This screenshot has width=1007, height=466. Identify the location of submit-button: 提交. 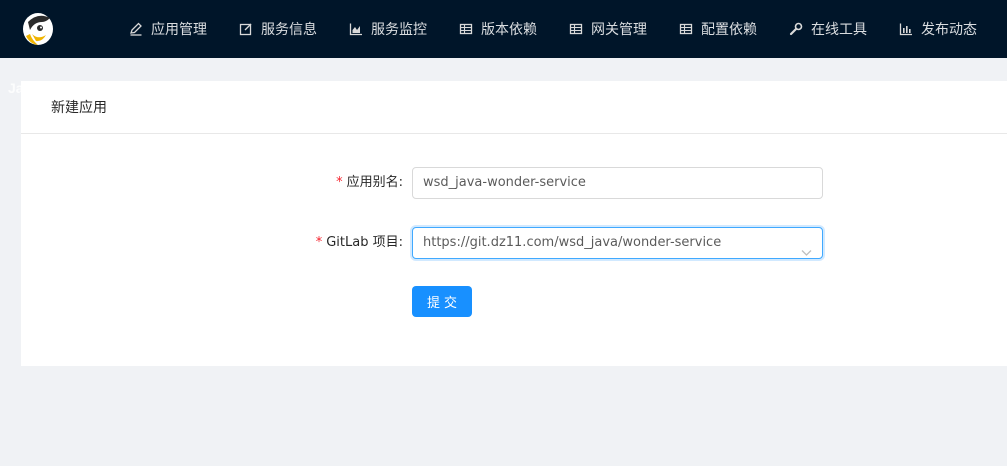
(442, 301).